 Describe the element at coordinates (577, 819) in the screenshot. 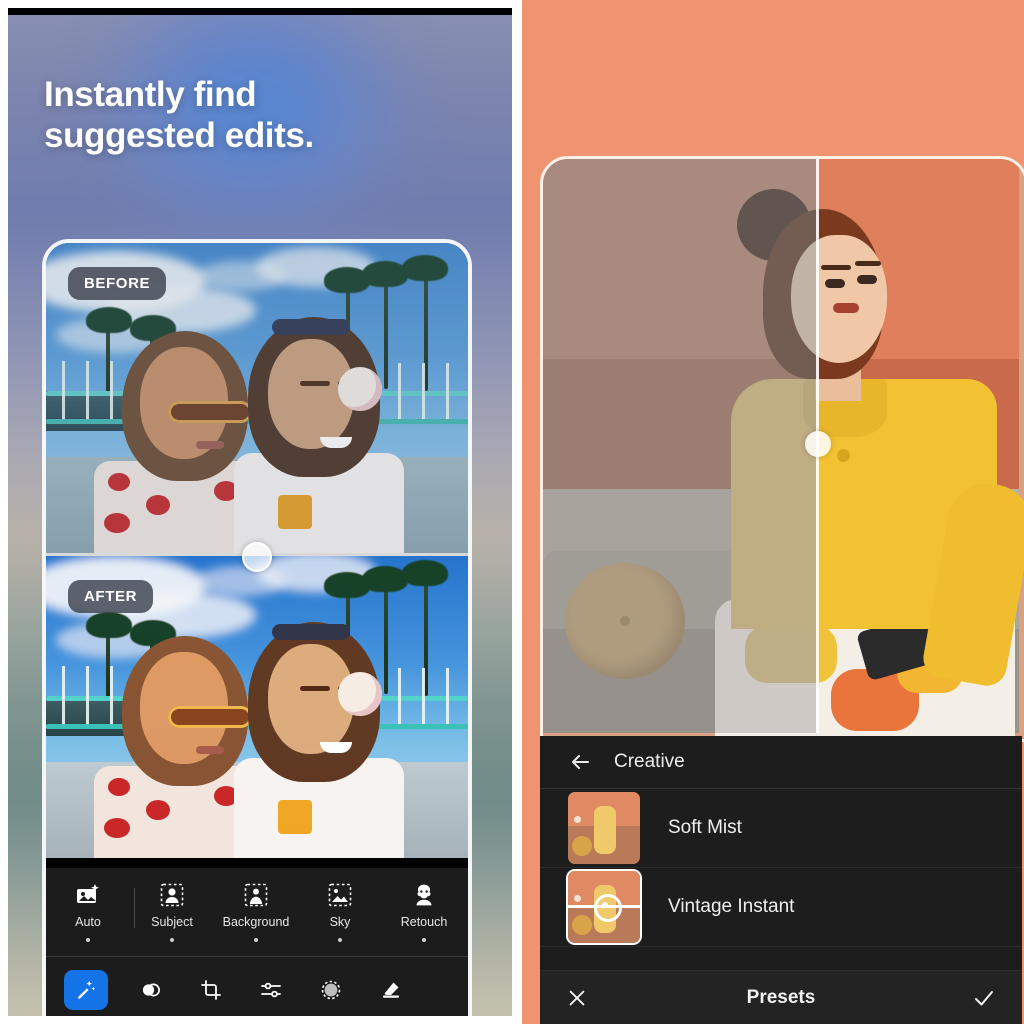

I see `thumb-highlight` at that location.